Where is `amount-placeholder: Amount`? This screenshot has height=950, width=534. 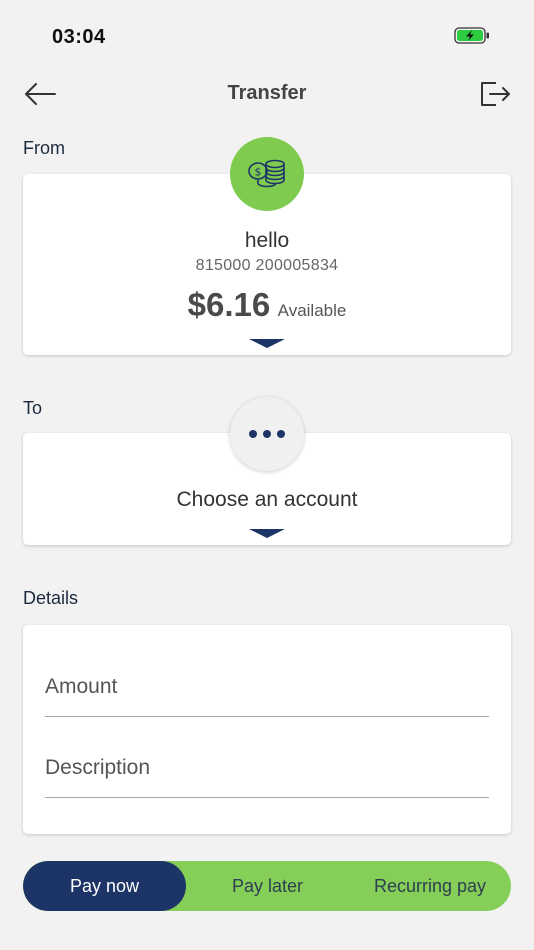 amount-placeholder: Amount is located at coordinates (81, 686).